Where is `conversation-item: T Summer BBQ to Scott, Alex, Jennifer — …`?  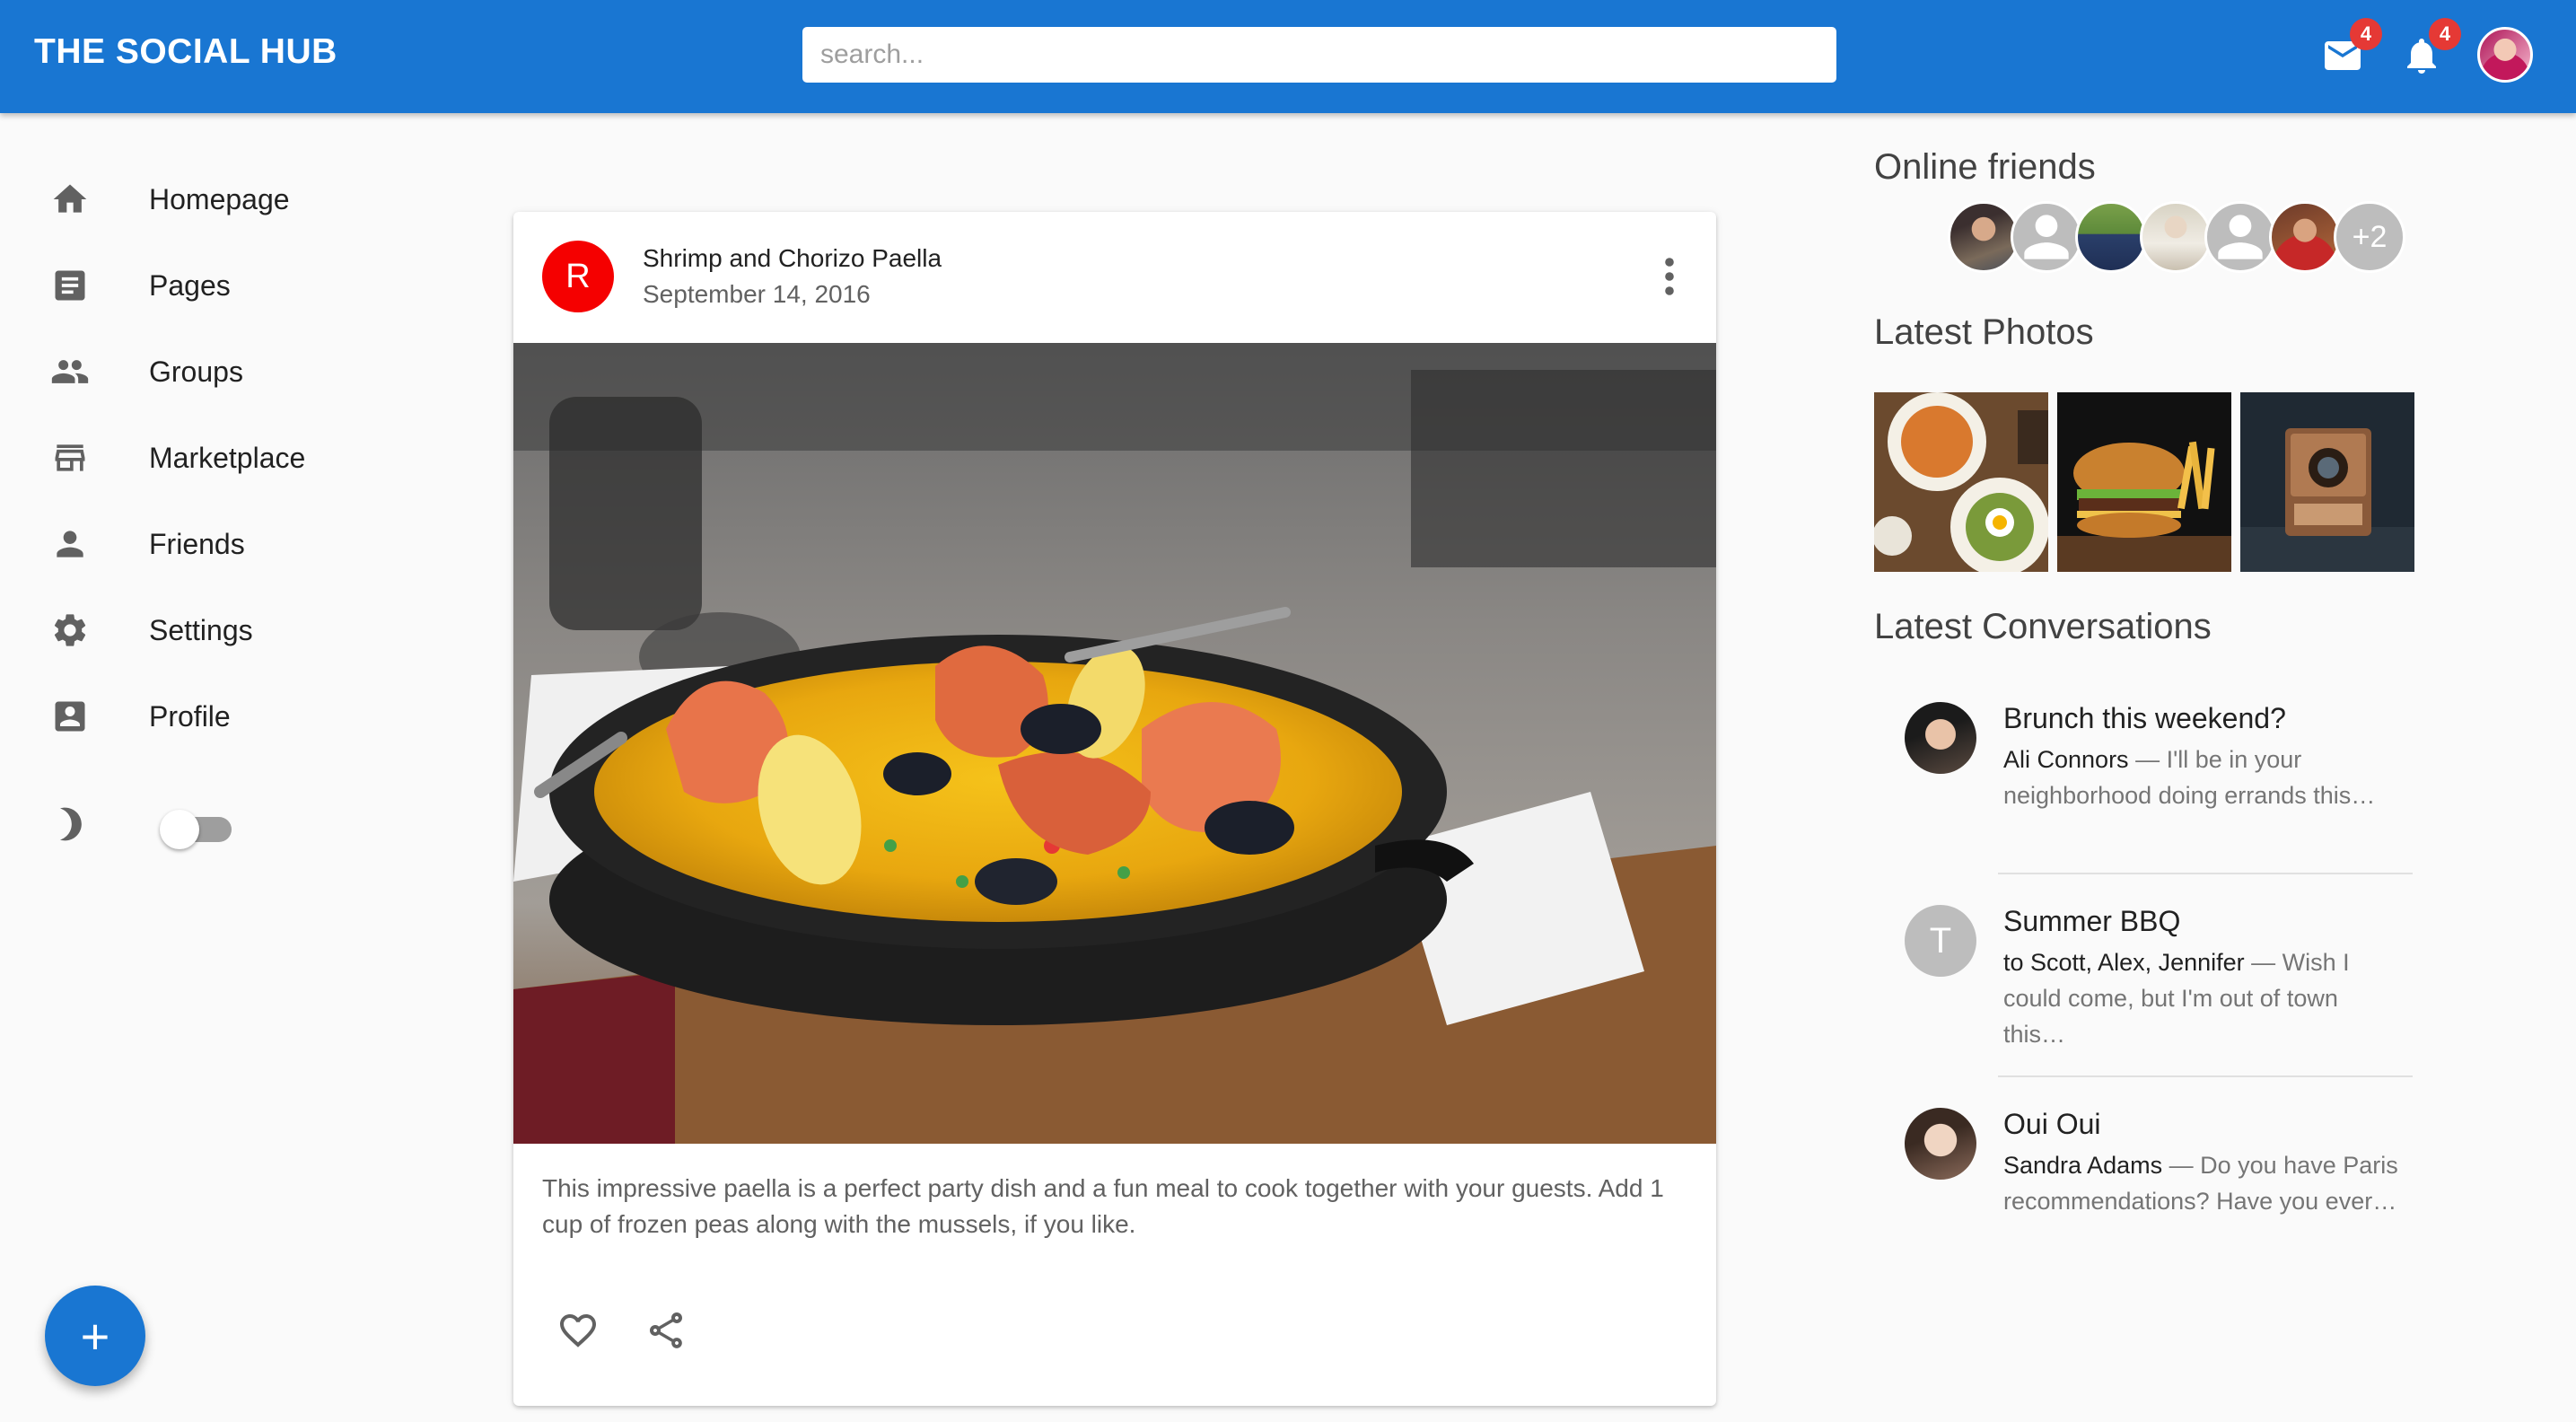 conversation-item: T Summer BBQ to Scott, Alex, Jennifer — … is located at coordinates (2143, 981).